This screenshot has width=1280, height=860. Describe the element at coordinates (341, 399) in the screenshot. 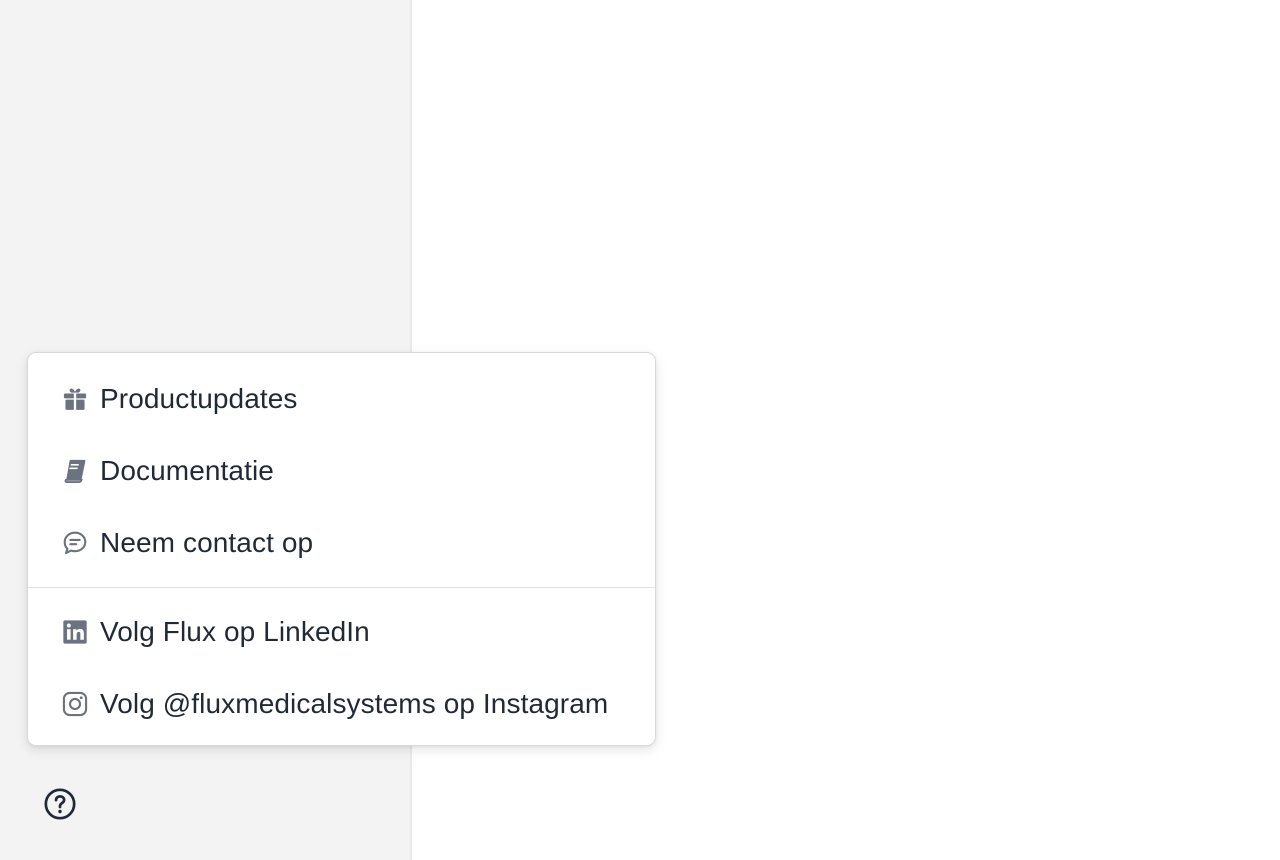

I see `menu-item-product-updates: Productupdates` at that location.